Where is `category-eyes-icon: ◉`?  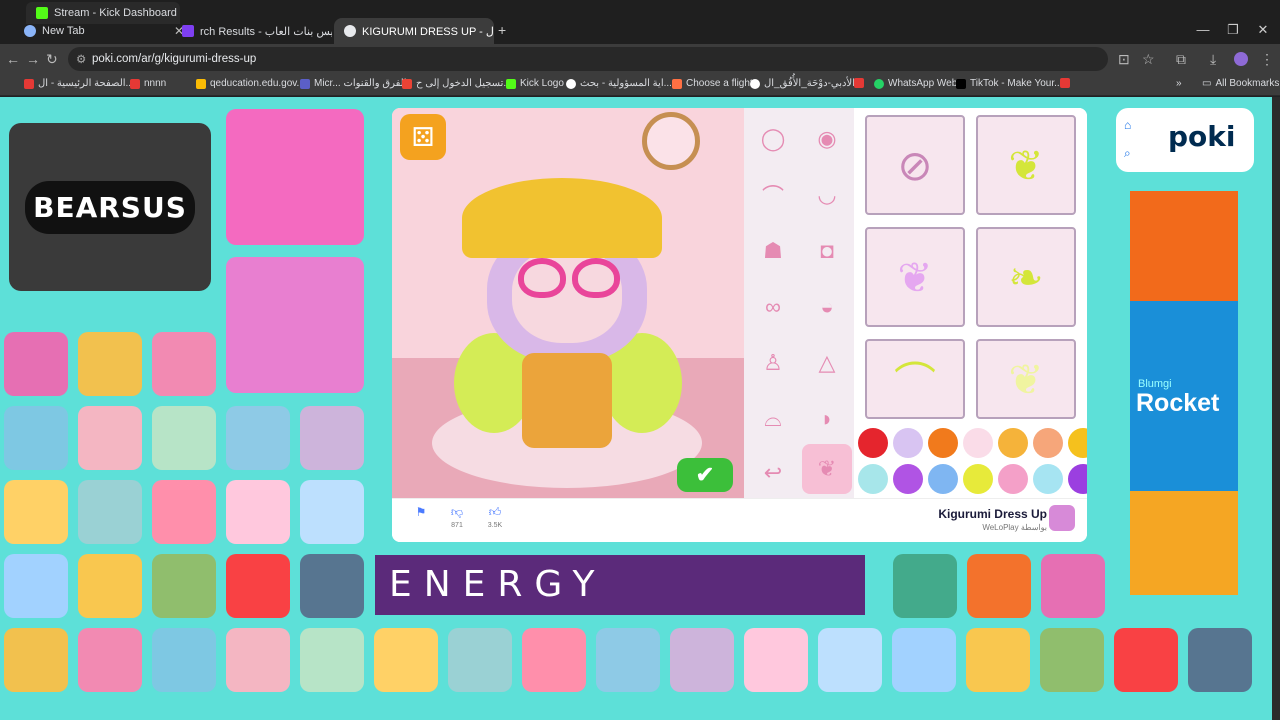 category-eyes-icon: ◉ is located at coordinates (827, 139).